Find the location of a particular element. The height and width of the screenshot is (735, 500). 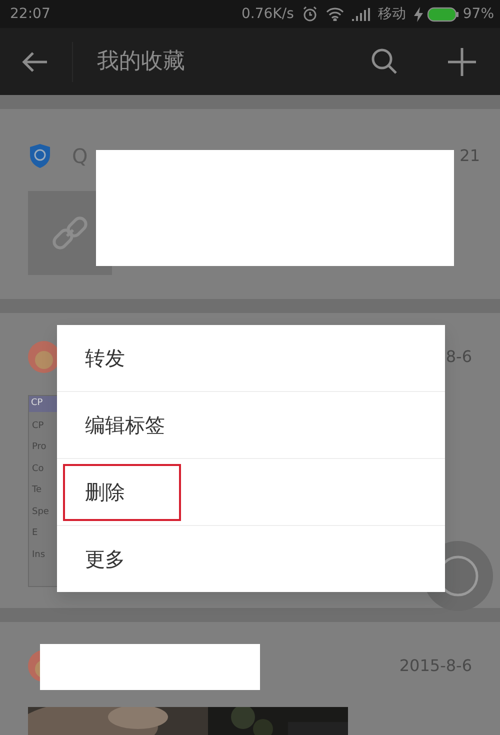

page-title: 我的收藏 is located at coordinates (128, 62).